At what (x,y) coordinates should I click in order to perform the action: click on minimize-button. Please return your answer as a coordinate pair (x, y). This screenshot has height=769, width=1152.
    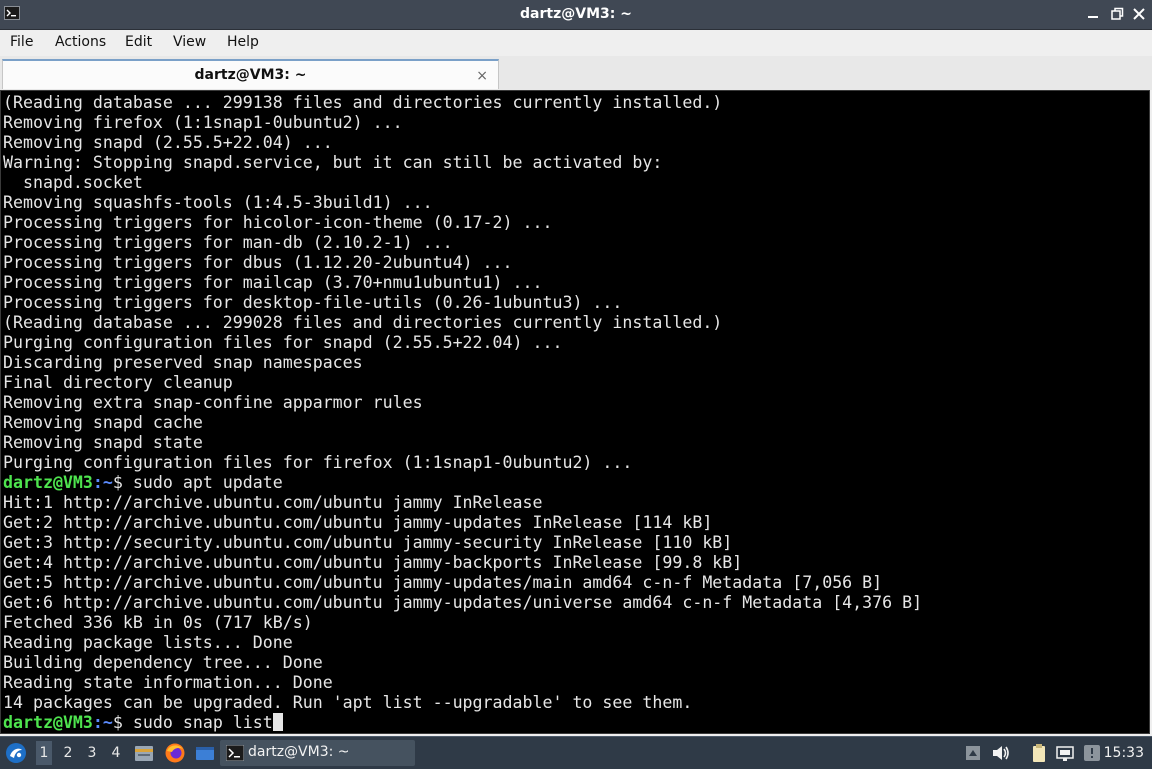
    Looking at the image, I should click on (1093, 14).